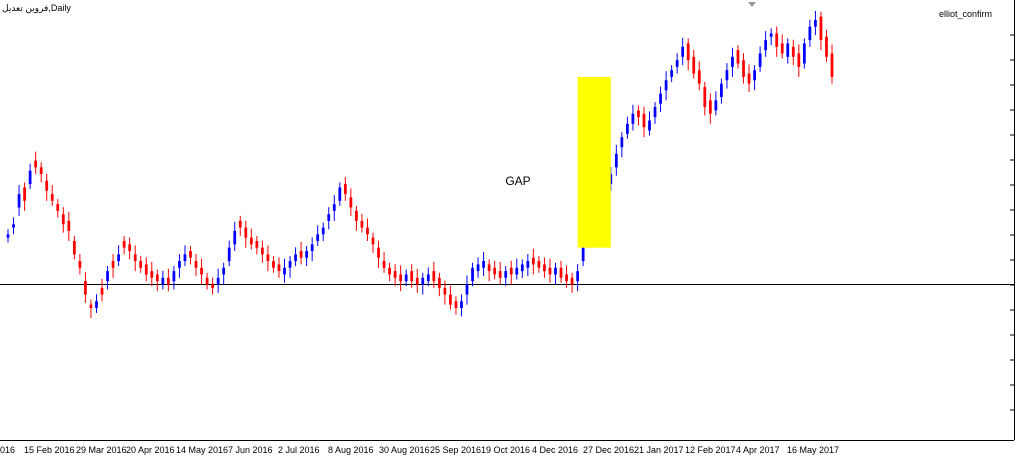 Image resolution: width=1024 pixels, height=461 pixels. Describe the element at coordinates (518, 181) in the screenshot. I see `gap-label: GAP` at that location.